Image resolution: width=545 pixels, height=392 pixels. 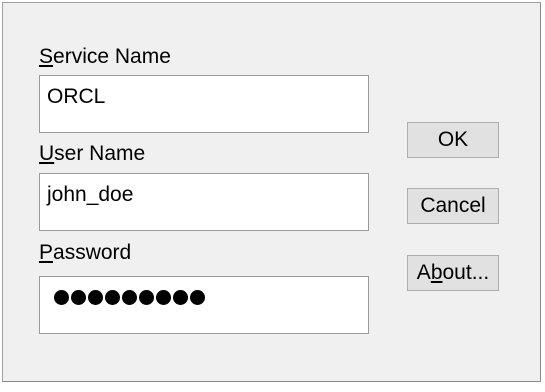 What do you see at coordinates (46, 56) in the screenshot?
I see `service-name-mnemonic: S` at bounding box center [46, 56].